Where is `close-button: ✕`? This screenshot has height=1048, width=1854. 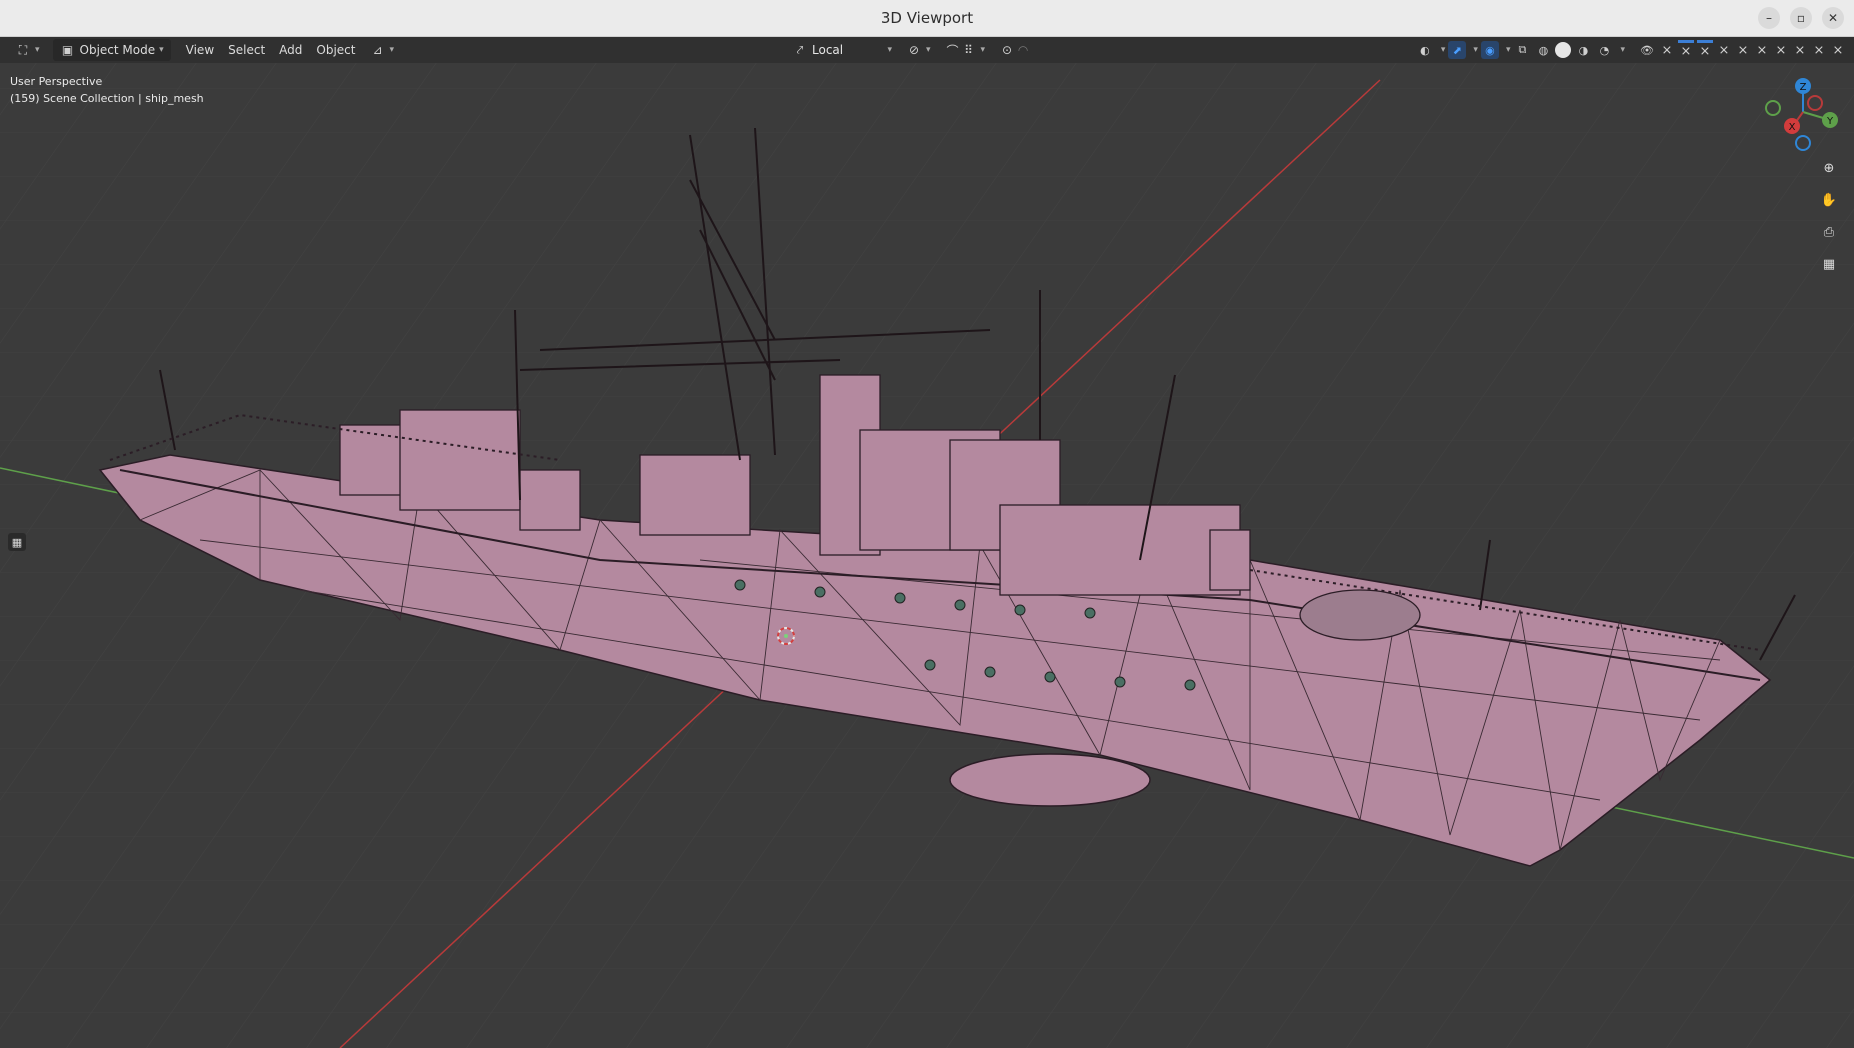 close-button: ✕ is located at coordinates (1833, 18).